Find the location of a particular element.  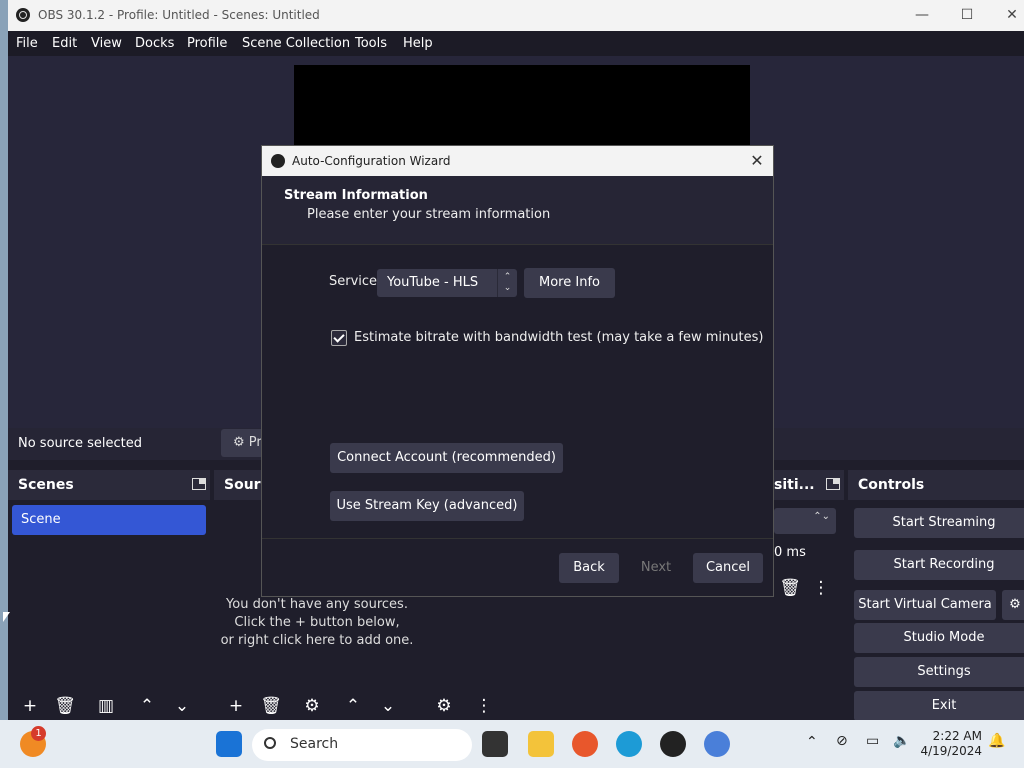

sources-toolbar: + 🗑 ⚙ ⌃ ⌄ is located at coordinates (317, 706).